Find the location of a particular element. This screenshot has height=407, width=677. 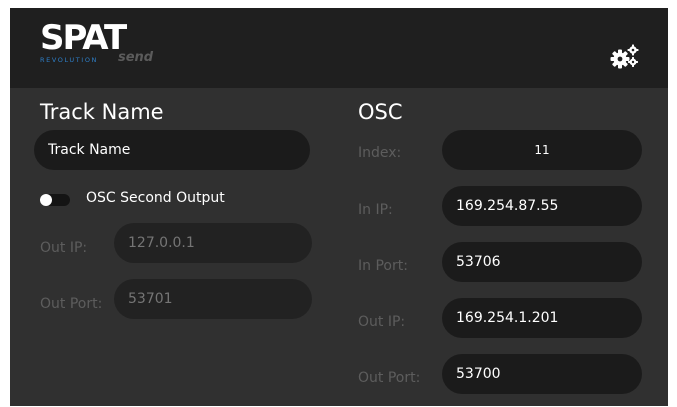

settings-gears-icon is located at coordinates (626, 56).